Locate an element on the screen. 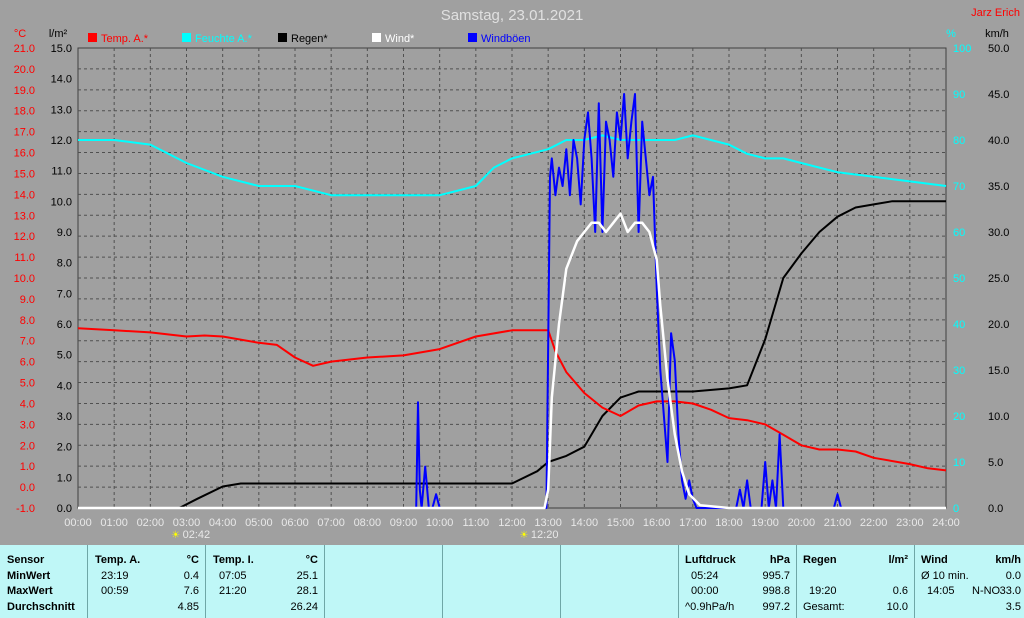  legend-label: Wind* is located at coordinates (400, 39).